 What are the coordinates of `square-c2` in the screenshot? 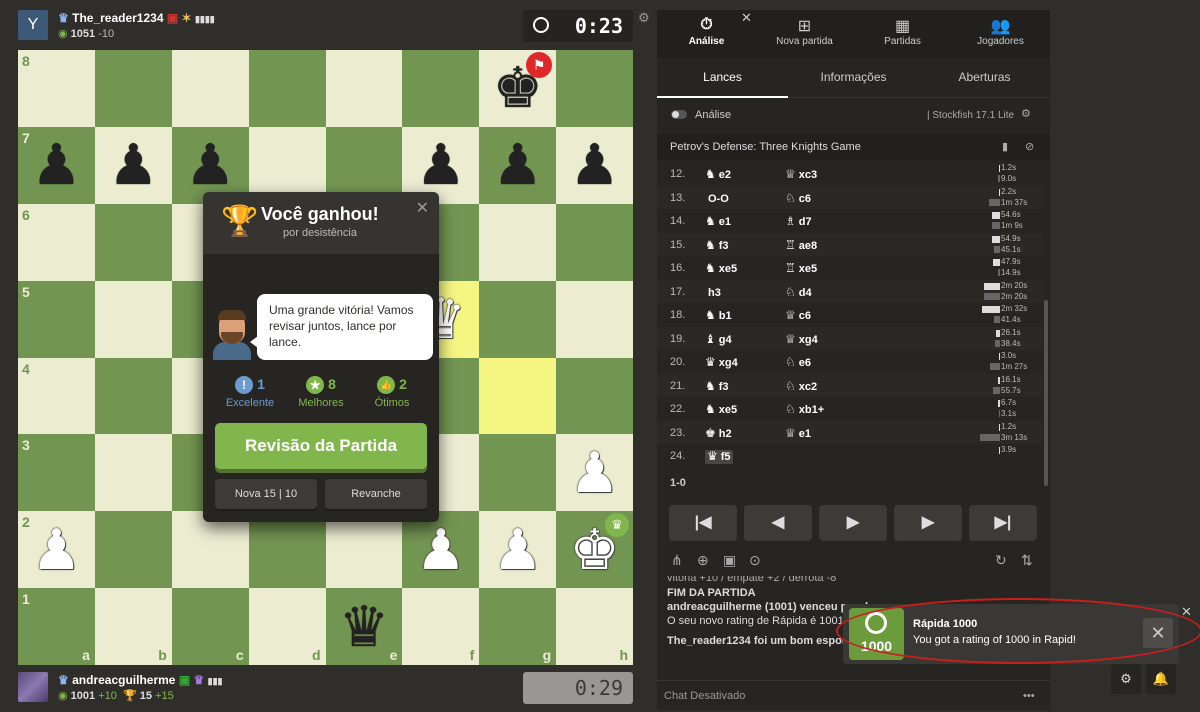 It's located at (210, 550).